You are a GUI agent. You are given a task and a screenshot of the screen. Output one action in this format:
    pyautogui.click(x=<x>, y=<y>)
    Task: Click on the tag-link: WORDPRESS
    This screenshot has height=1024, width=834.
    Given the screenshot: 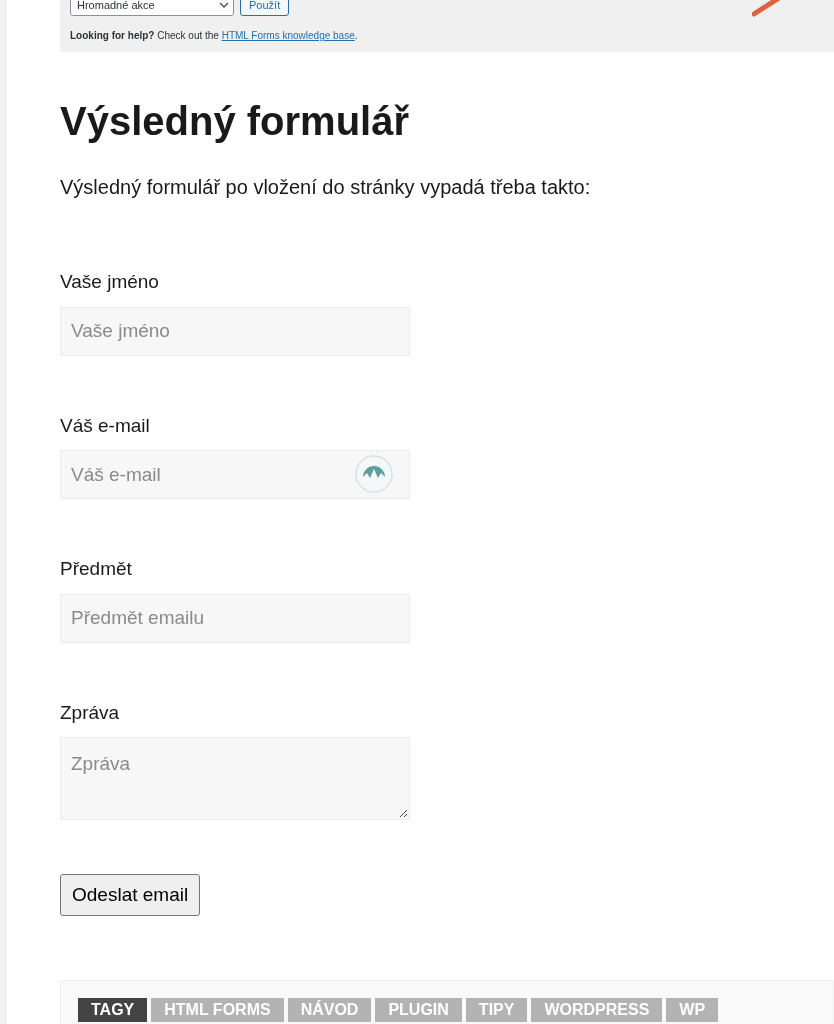 What is the action you would take?
    pyautogui.click(x=597, y=1010)
    